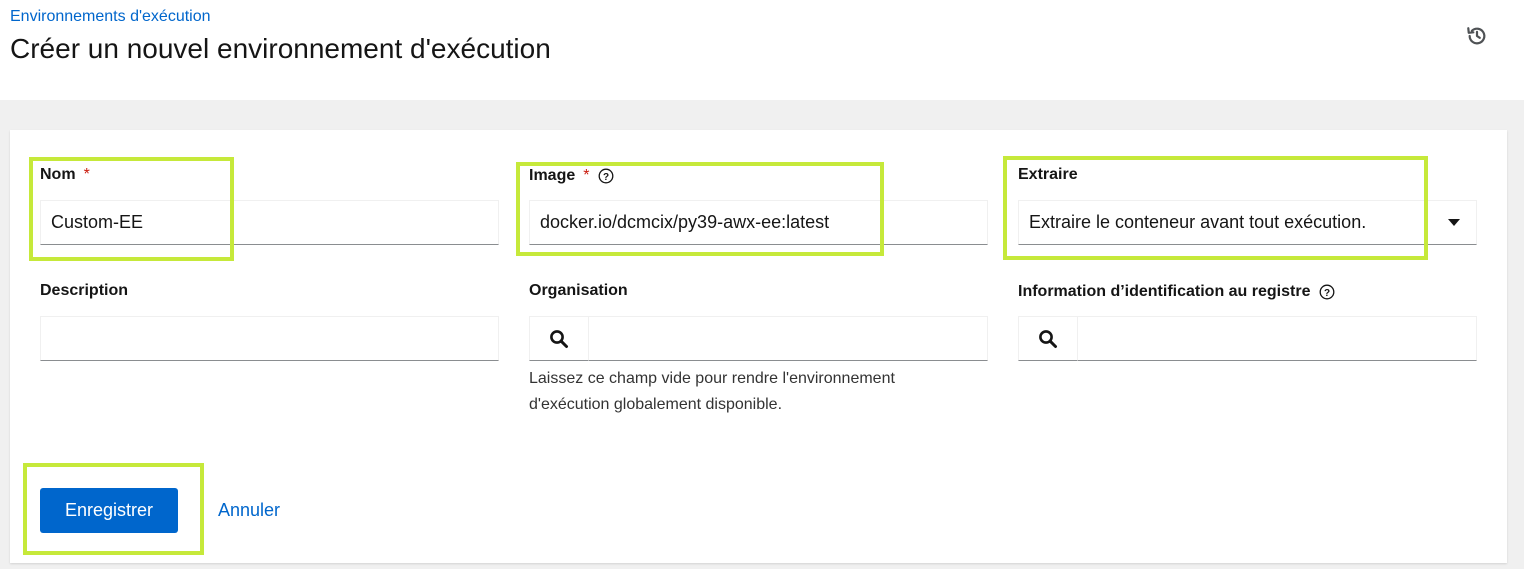 This screenshot has height=569, width=1524. I want to click on description-label: Description, so click(84, 291).